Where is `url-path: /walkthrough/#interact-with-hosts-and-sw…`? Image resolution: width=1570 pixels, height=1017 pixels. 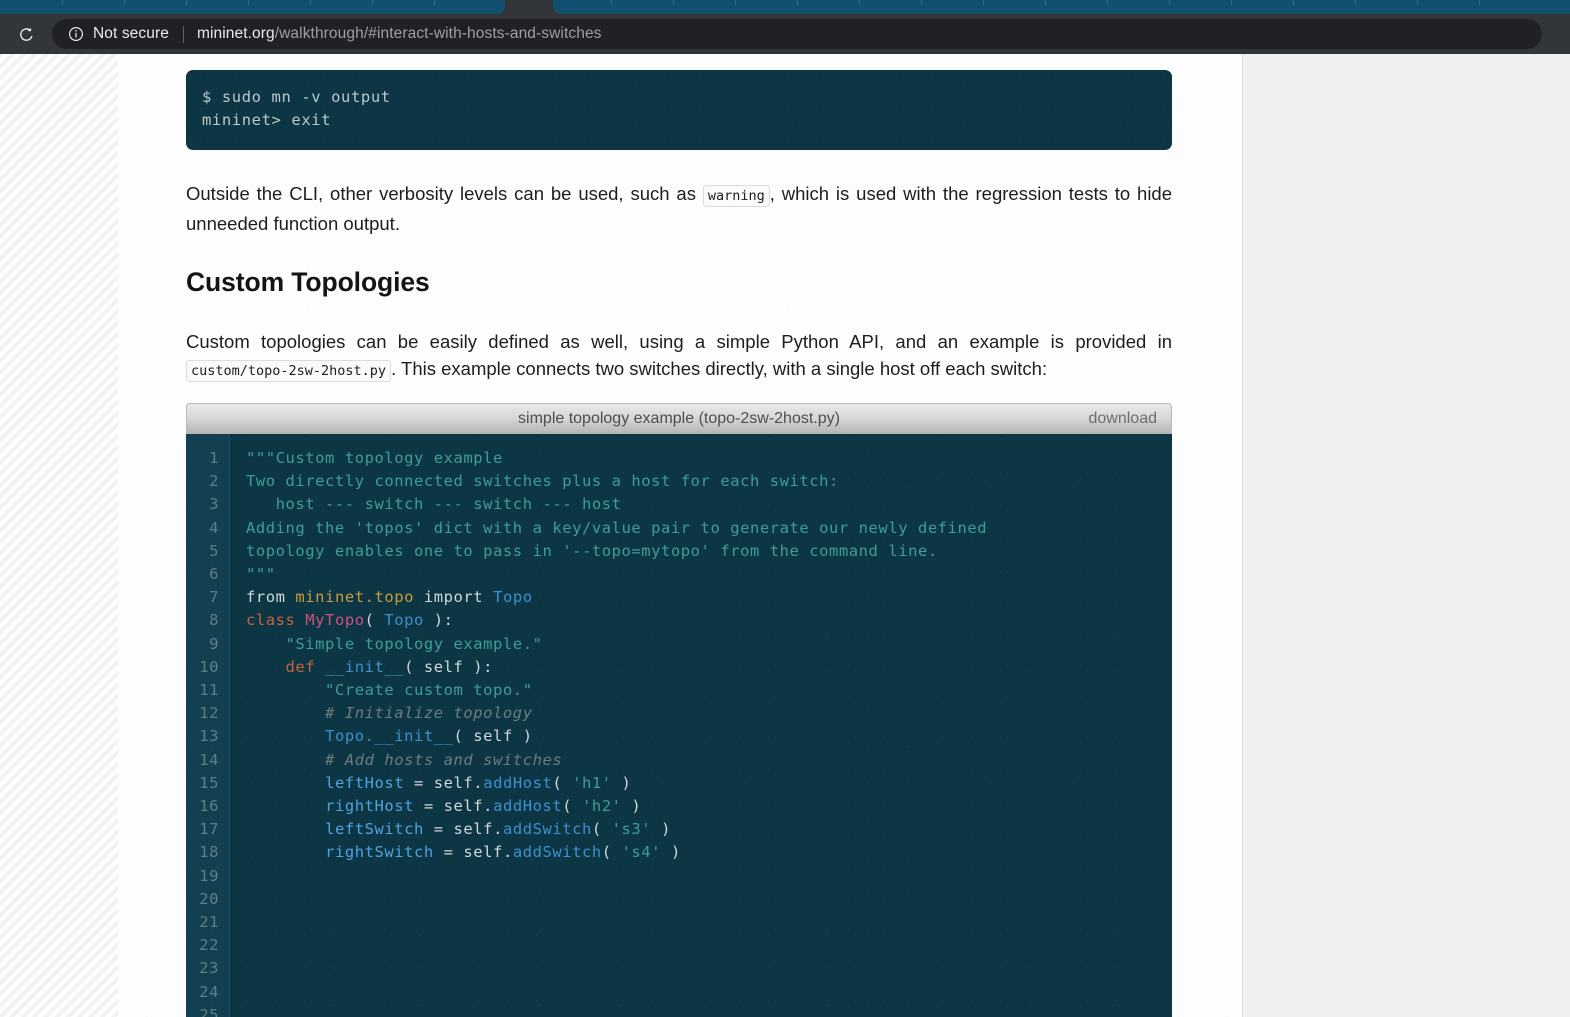 url-path: /walkthrough/#interact-with-hosts-and-sw… is located at coordinates (438, 33).